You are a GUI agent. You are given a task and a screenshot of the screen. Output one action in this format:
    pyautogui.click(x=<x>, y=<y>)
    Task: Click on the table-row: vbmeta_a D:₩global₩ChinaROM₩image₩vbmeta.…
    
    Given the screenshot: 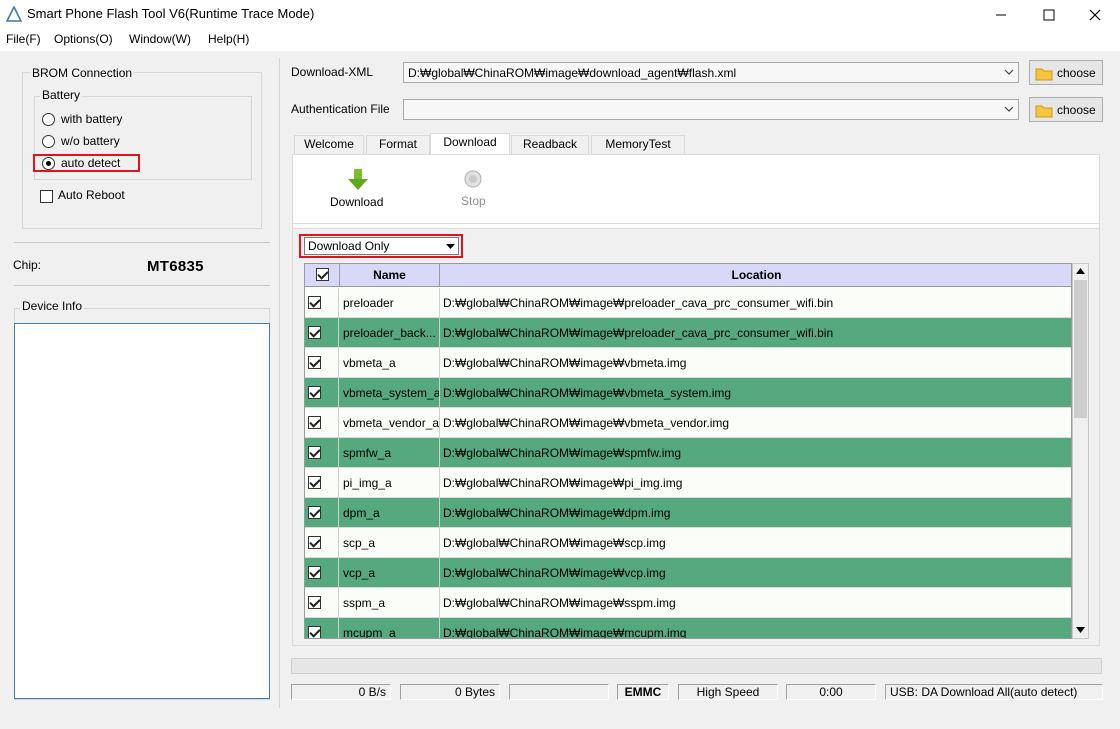 What is the action you would take?
    pyautogui.click(x=688, y=363)
    